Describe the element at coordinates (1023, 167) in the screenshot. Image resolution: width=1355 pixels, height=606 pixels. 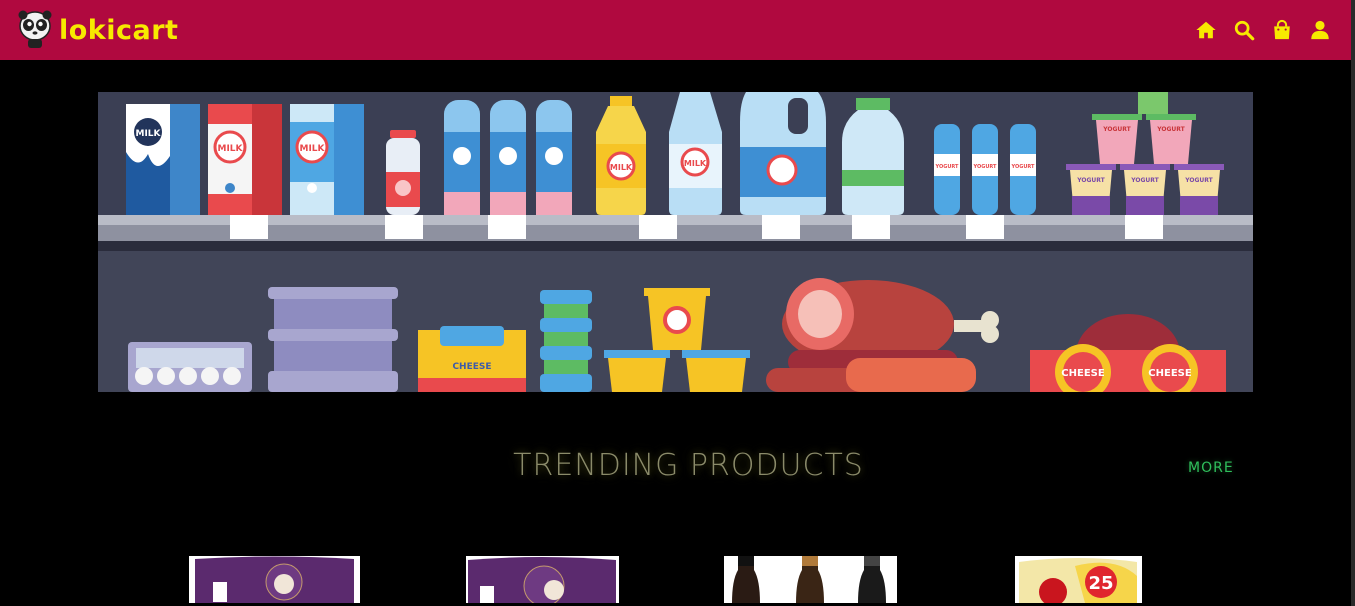
I see `yogurt-label-3: YOGURT` at that location.